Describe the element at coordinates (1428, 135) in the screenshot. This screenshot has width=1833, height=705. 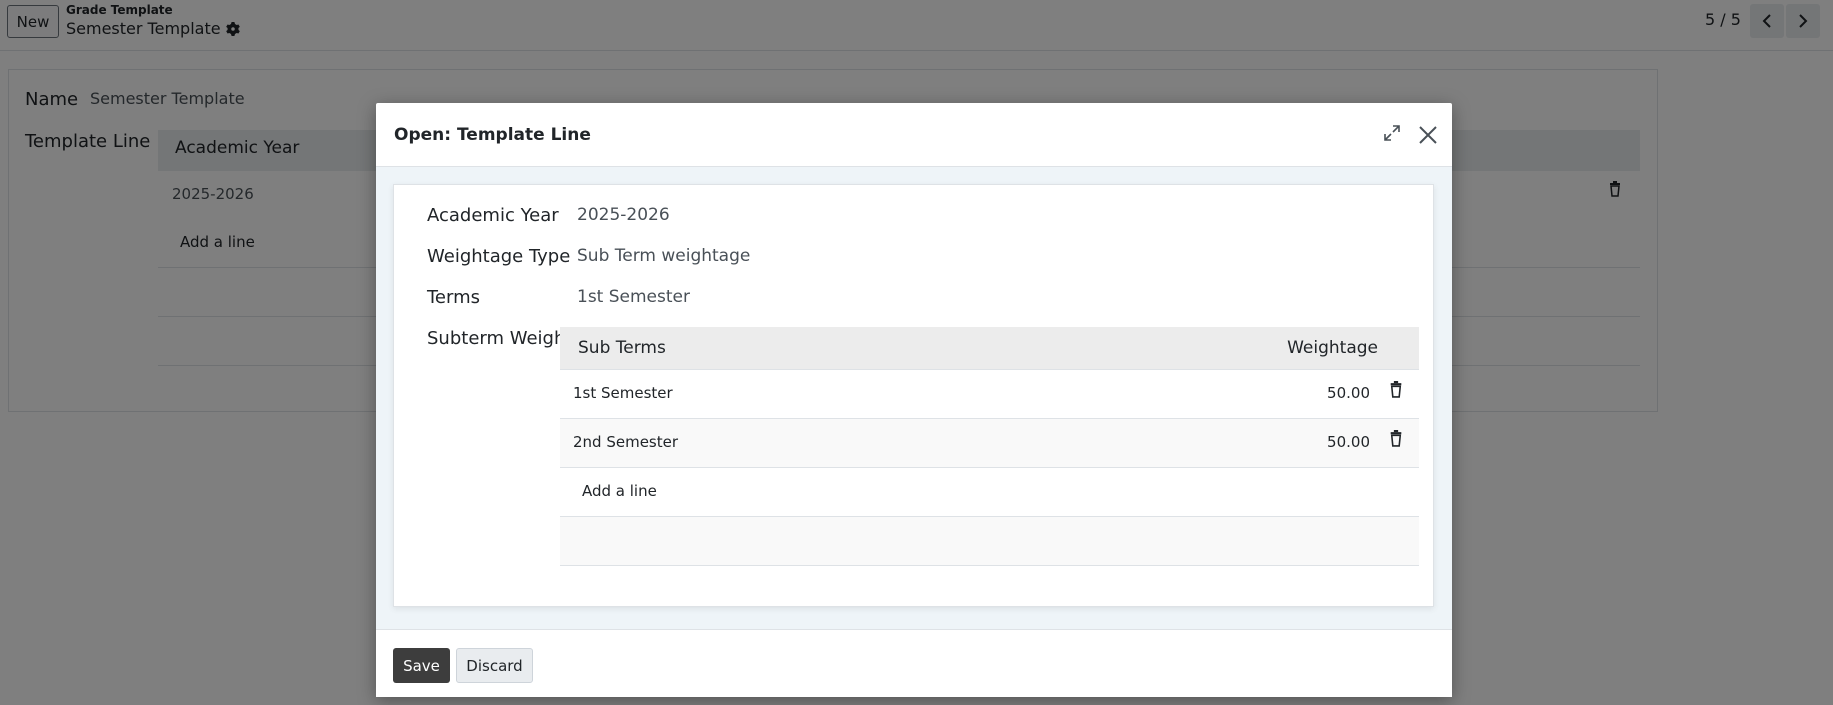
I see `close-icon` at that location.